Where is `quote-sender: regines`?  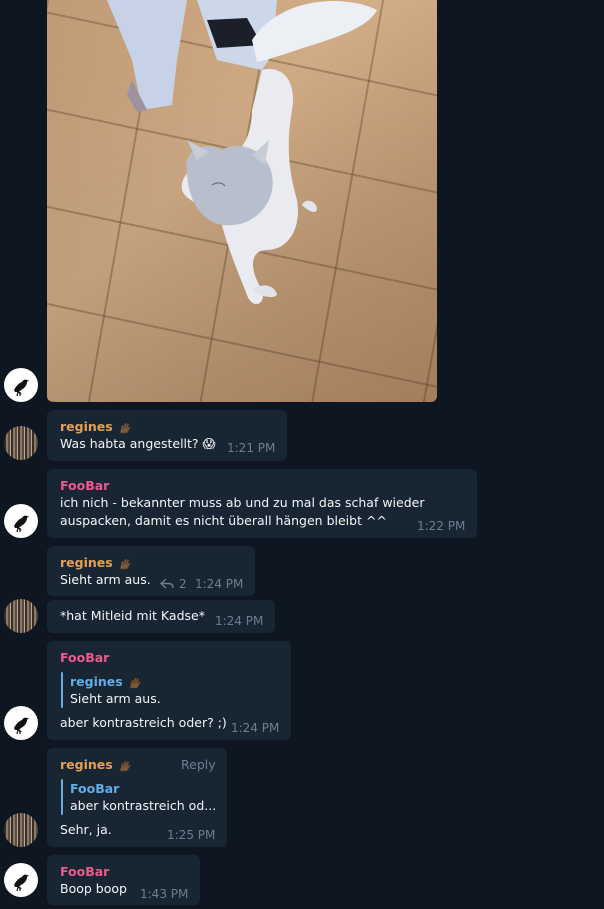
quote-sender: regines is located at coordinates (106, 682).